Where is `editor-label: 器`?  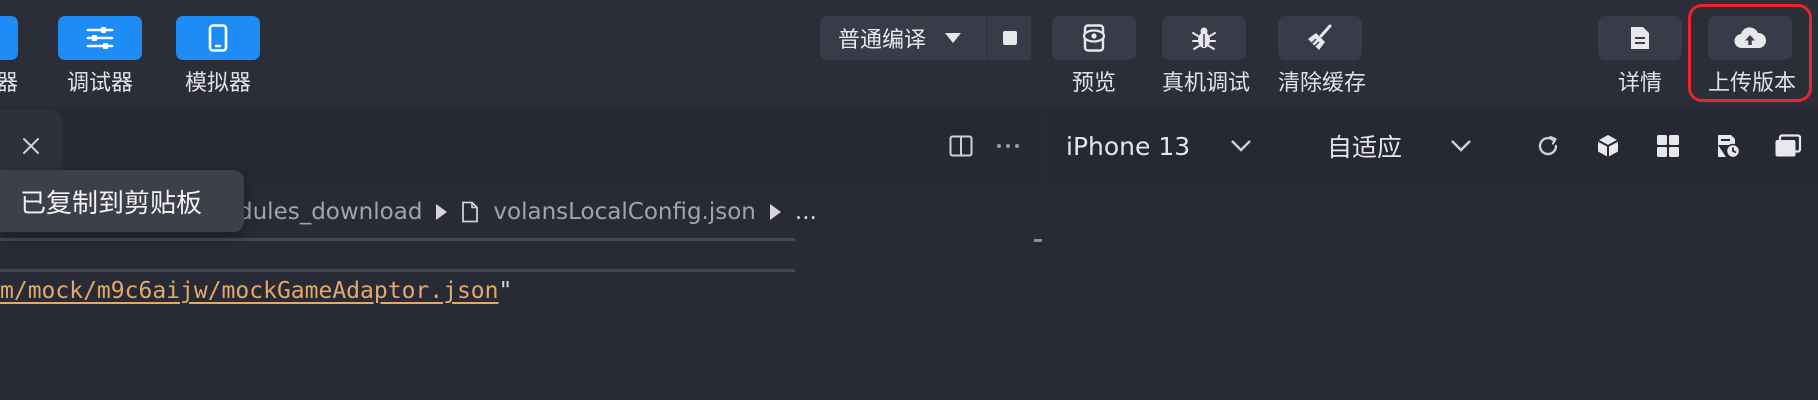 editor-label: 器 is located at coordinates (9, 83).